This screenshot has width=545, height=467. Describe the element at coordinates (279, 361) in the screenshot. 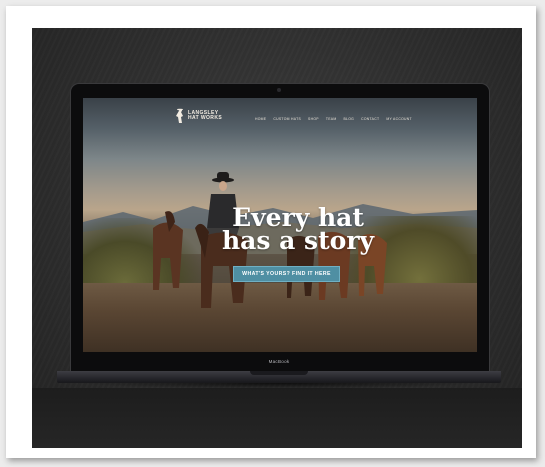

I see `laptop-brand-label: MacBook` at that location.